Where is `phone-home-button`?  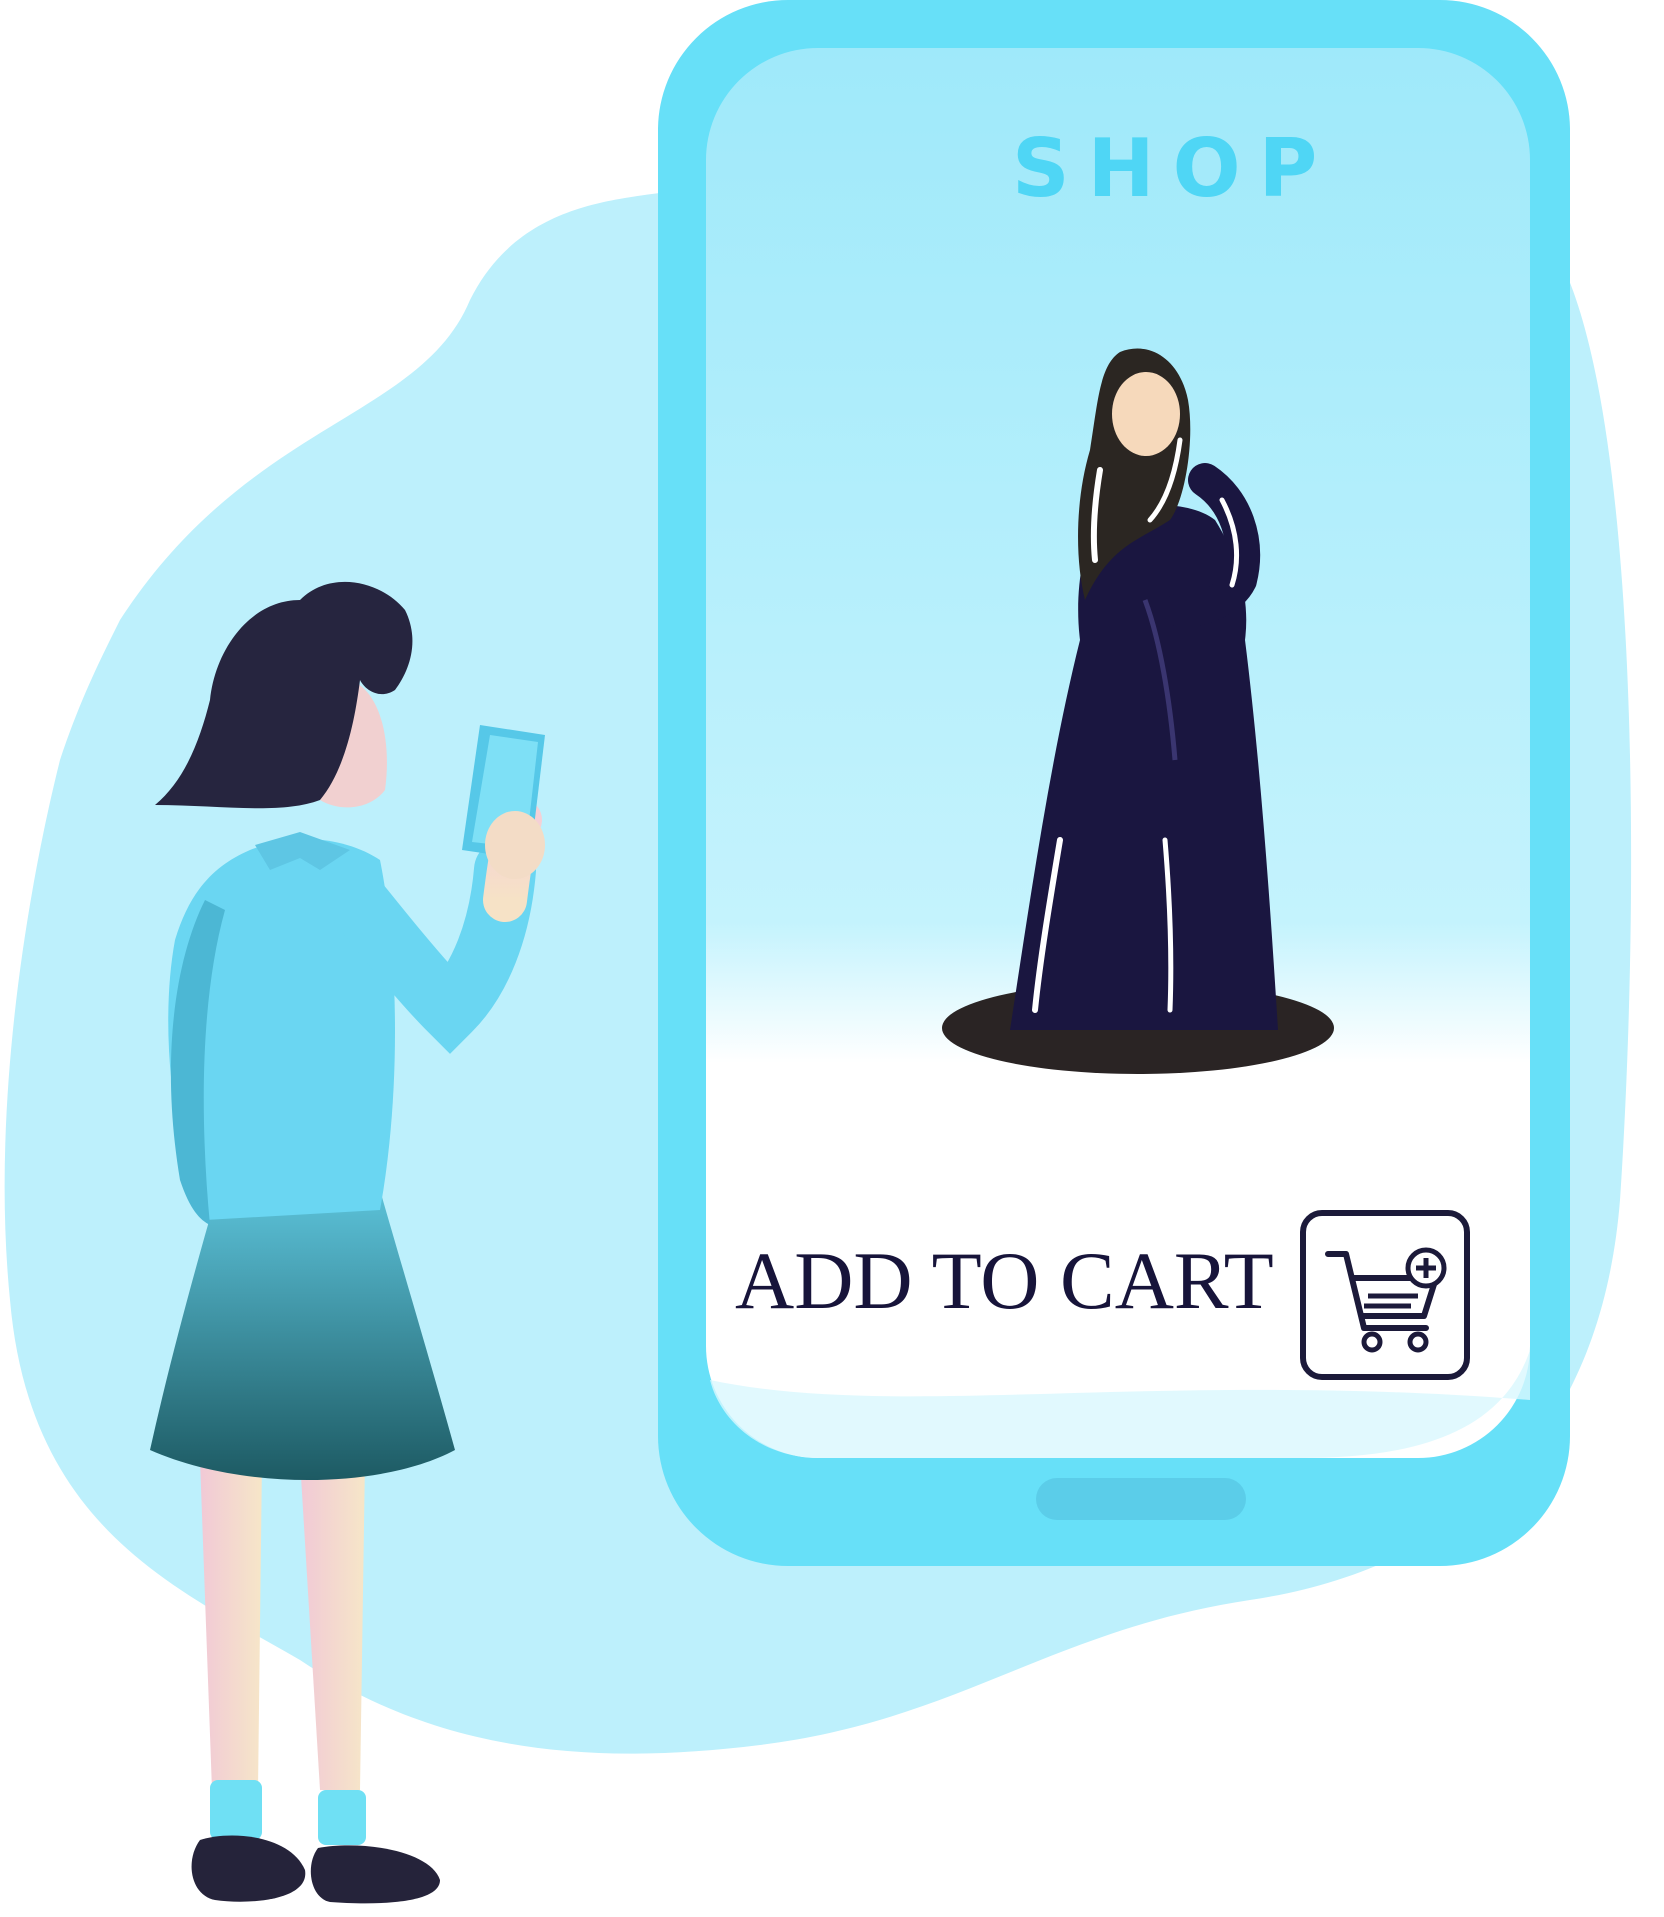 phone-home-button is located at coordinates (1141, 1499).